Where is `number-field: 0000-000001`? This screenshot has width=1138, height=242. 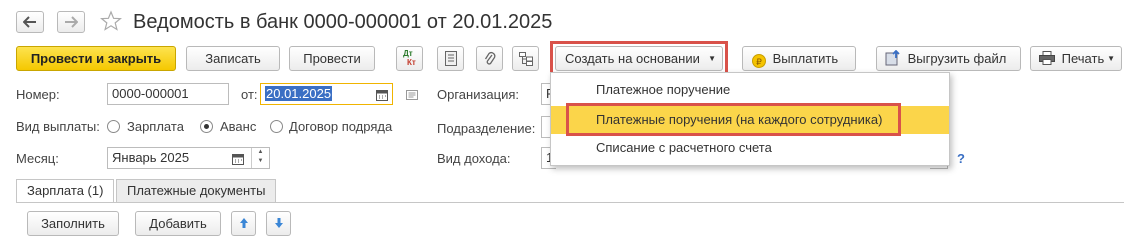 number-field: 0000-000001 is located at coordinates (168, 94).